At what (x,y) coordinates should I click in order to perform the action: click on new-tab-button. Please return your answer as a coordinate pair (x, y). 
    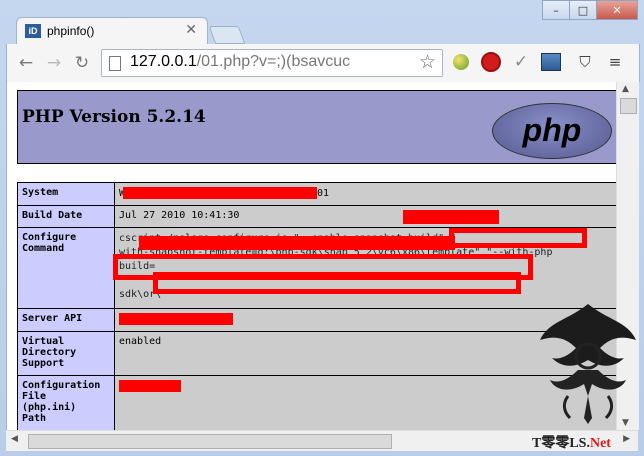
    Looking at the image, I should click on (227, 35).